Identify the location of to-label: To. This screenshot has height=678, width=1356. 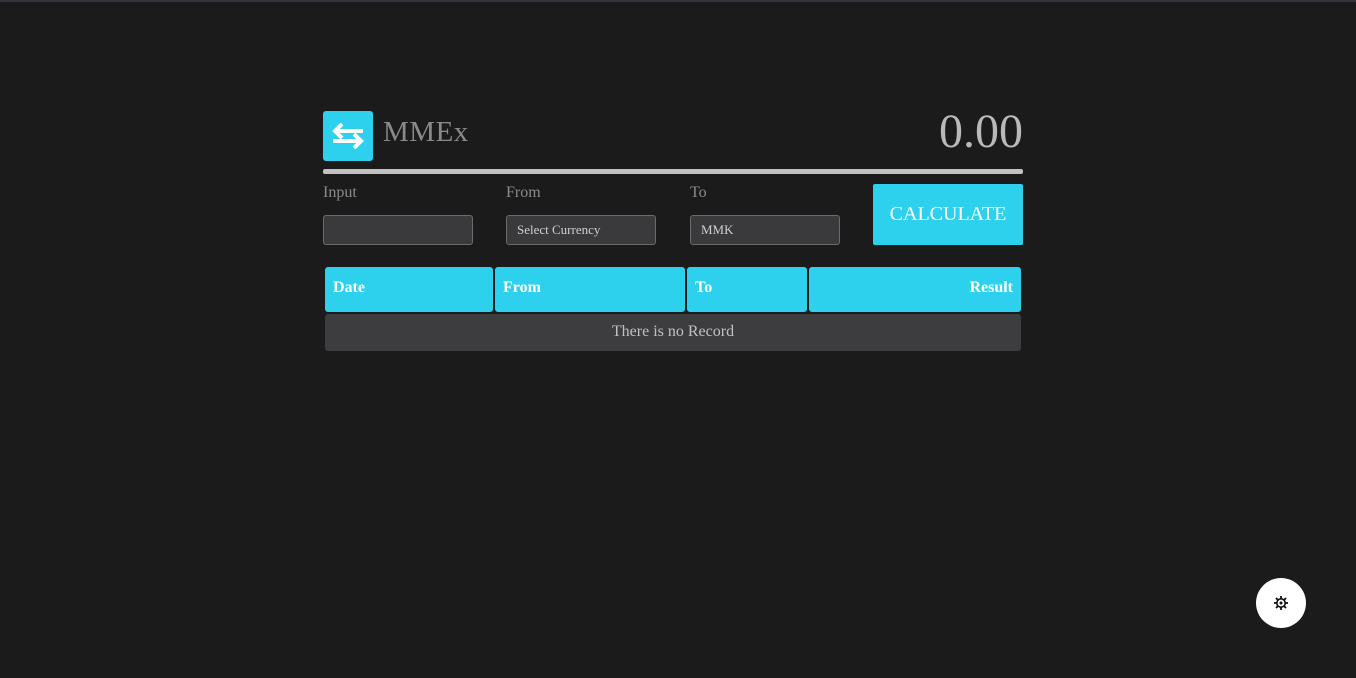
(698, 192).